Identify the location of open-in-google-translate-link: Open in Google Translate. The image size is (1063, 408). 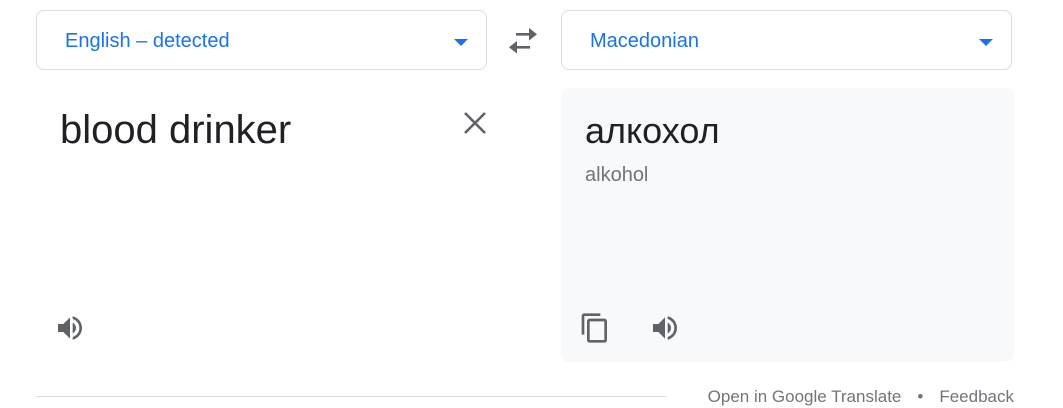
(805, 396).